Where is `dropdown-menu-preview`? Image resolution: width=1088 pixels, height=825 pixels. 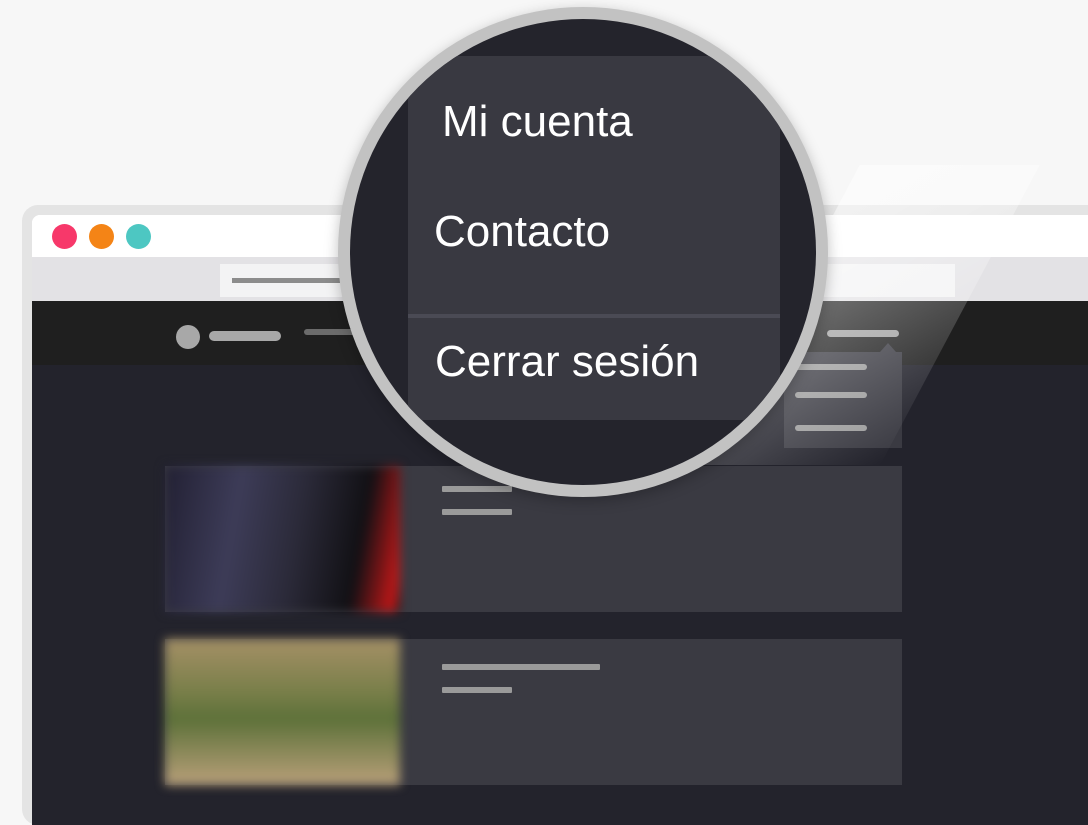
dropdown-menu-preview is located at coordinates (843, 400).